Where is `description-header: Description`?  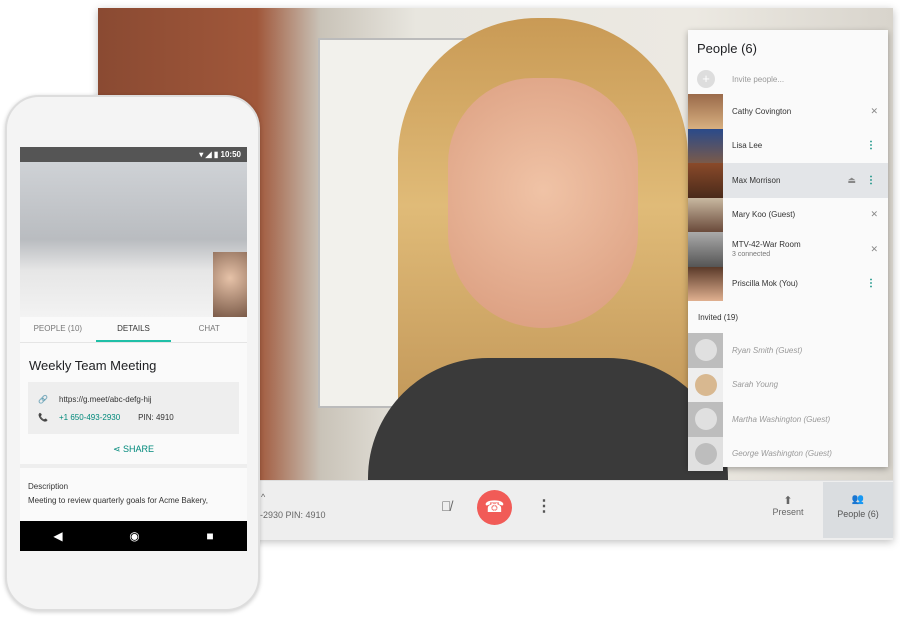 description-header: Description is located at coordinates (48, 486).